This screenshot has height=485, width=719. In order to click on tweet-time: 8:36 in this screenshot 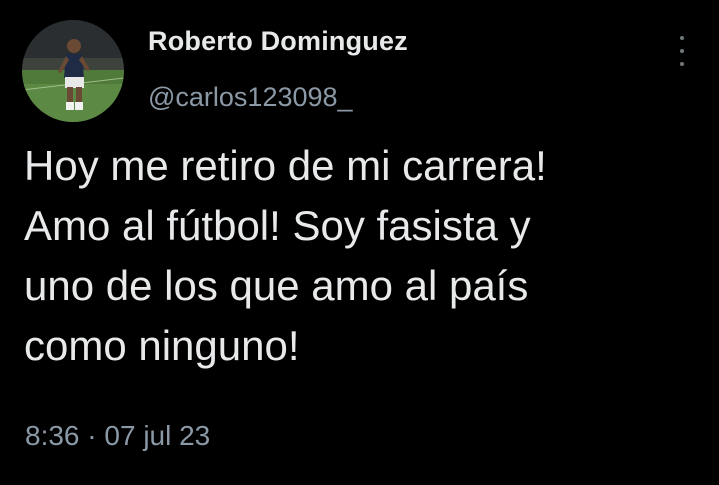, I will do `click(52, 435)`.